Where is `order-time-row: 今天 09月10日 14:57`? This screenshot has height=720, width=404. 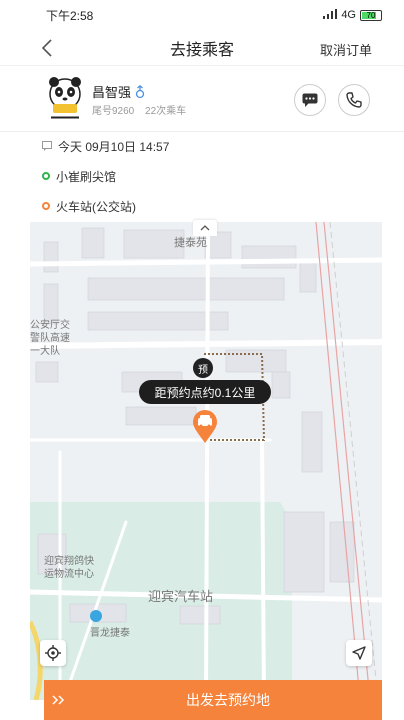
order-time-row: 今天 09月10日 14:57 is located at coordinates (105, 146).